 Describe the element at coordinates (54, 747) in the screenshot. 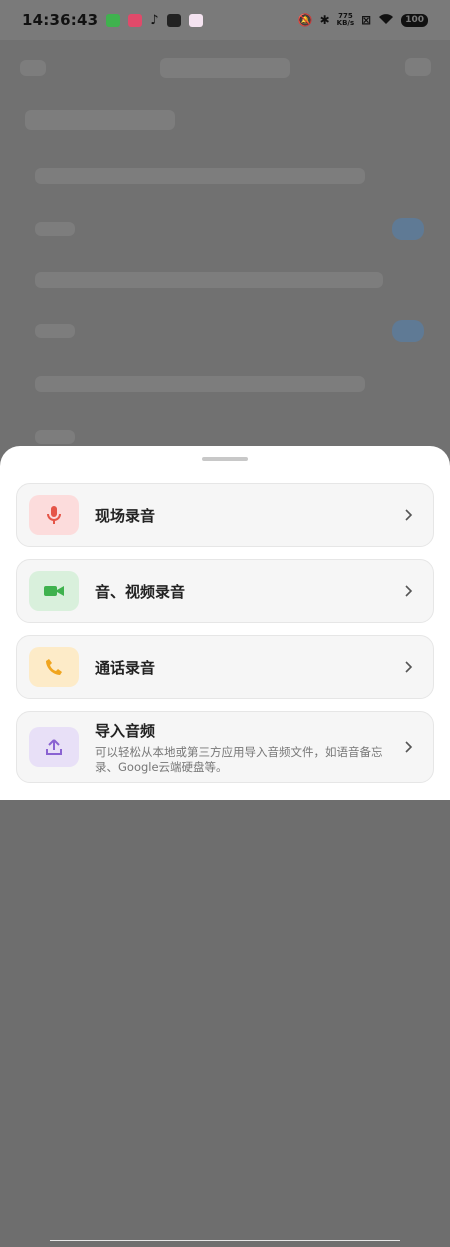

I see `upload-icon` at that location.